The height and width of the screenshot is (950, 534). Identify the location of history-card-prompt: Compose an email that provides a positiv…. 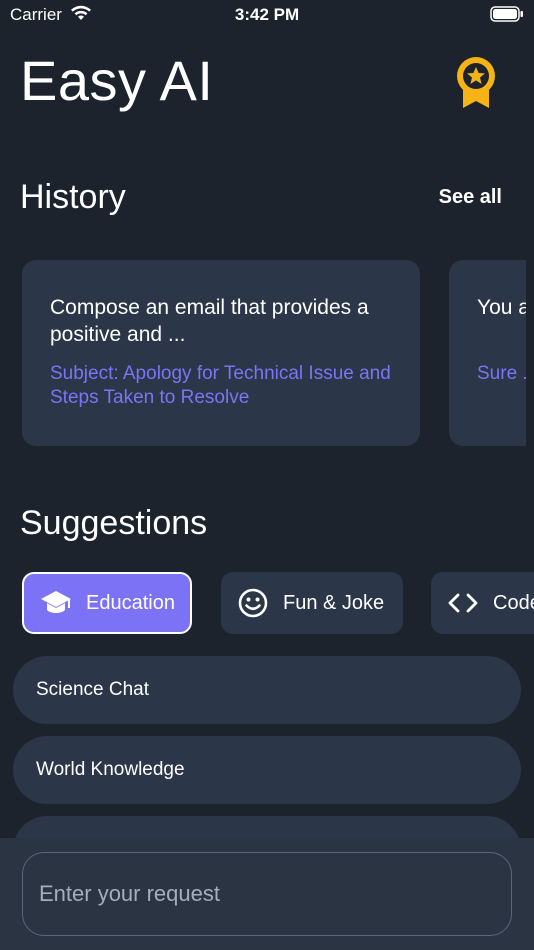
(209, 321).